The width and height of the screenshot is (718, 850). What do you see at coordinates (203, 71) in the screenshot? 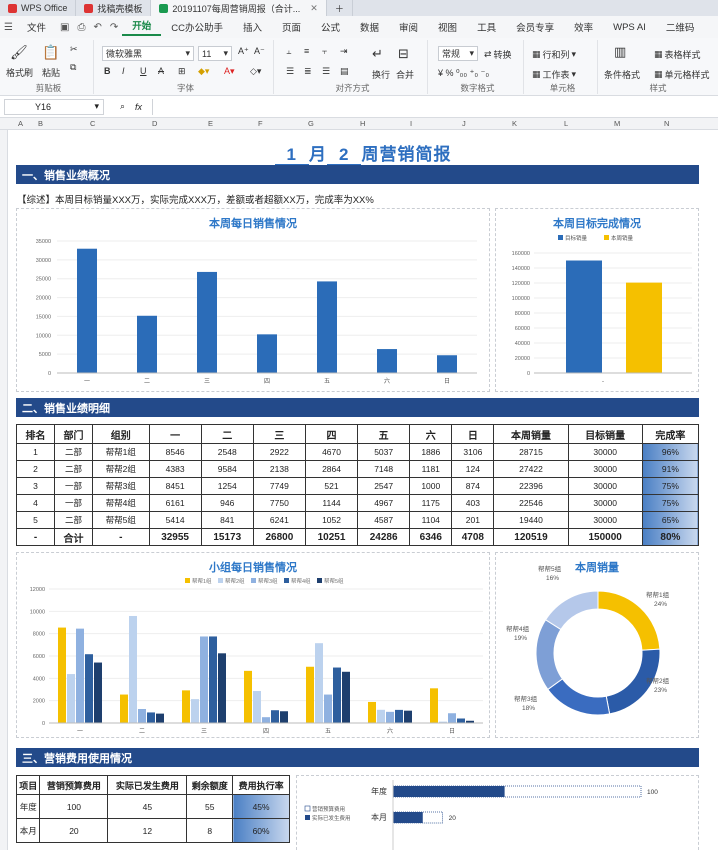
I see `fill-color-icon: ◆▾` at bounding box center [203, 71].